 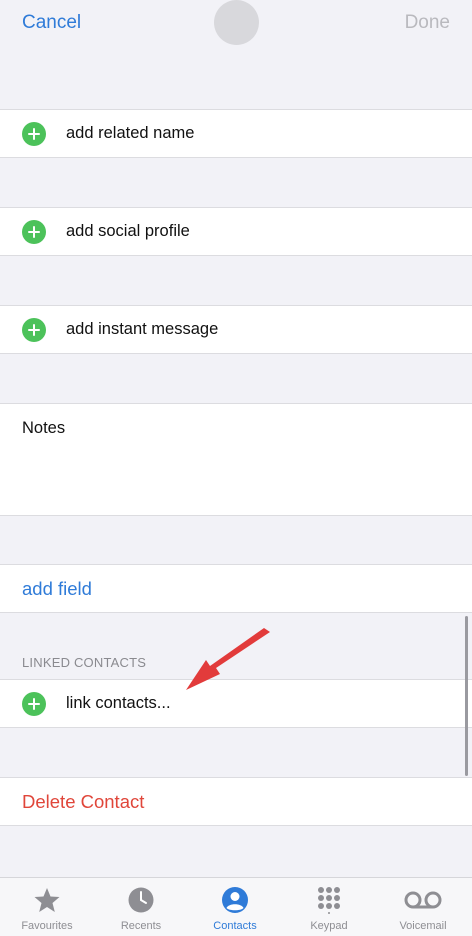 What do you see at coordinates (236, 133) in the screenshot?
I see `add-related-name-row: add related name` at bounding box center [236, 133].